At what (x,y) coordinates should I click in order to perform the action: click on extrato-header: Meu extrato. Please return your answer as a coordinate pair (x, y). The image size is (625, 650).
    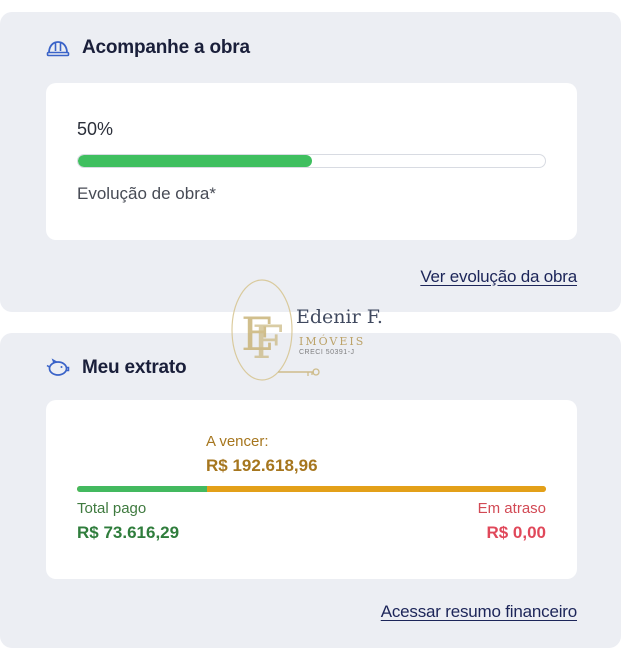
    Looking at the image, I should click on (116, 368).